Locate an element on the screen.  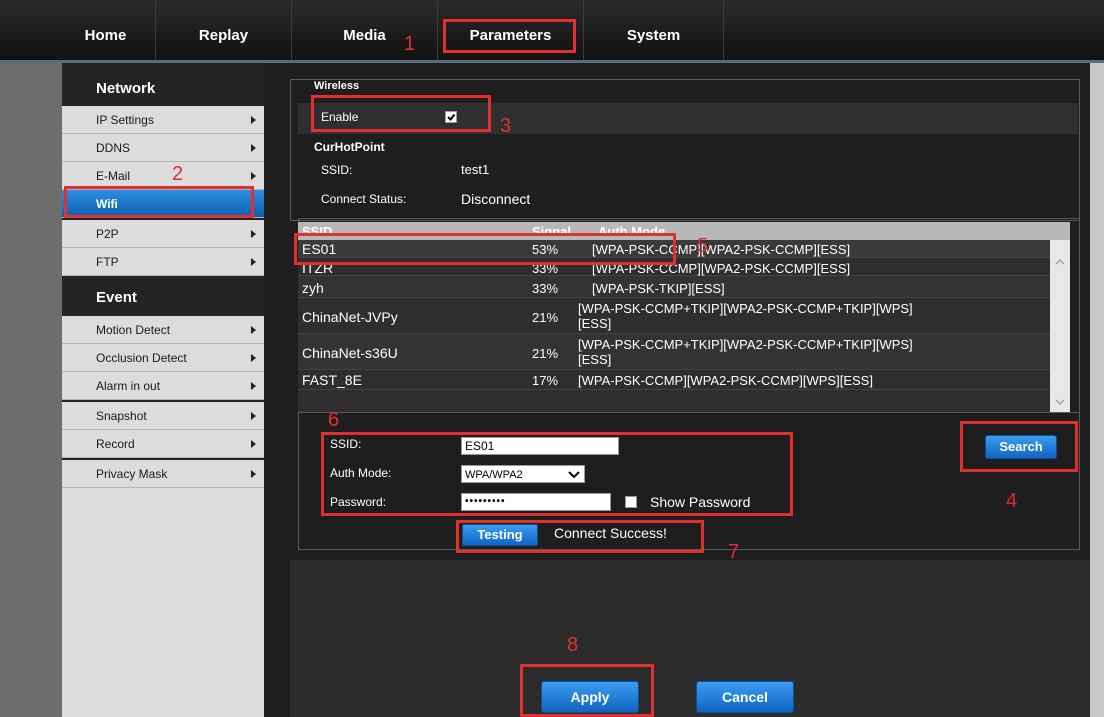
table-row: zyh 33% [WPA-PSK-TKIP][ESS] is located at coordinates (674, 287).